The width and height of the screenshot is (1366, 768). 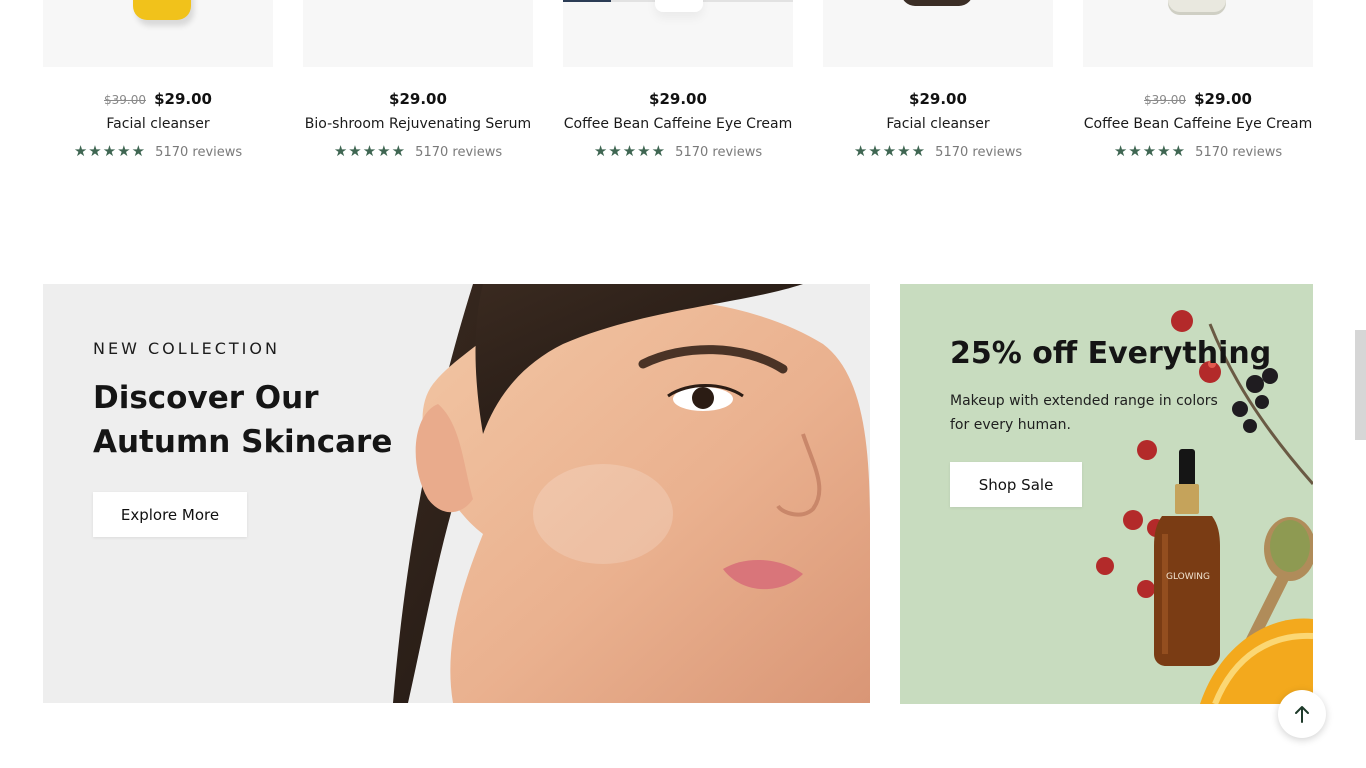 I want to click on banner-headline: Discover Our Autumn Skincare, so click(x=243, y=420).